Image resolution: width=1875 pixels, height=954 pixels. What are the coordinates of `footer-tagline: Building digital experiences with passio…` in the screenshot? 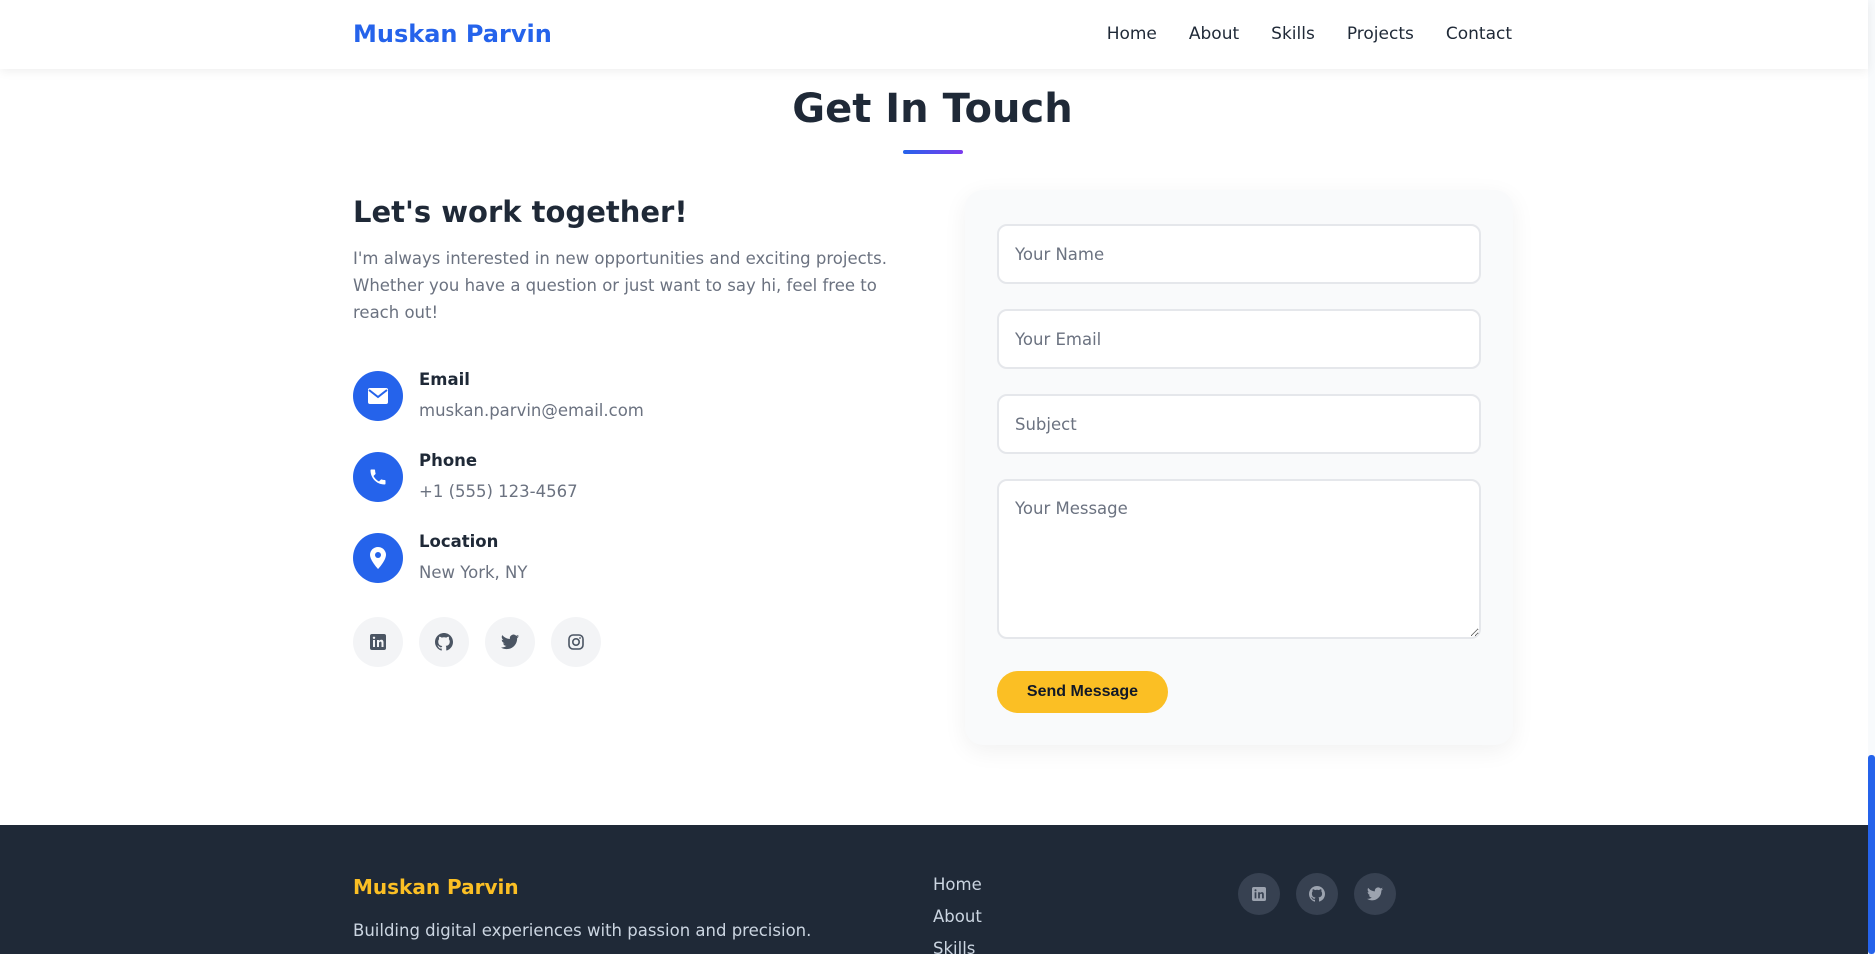 It's located at (582, 930).